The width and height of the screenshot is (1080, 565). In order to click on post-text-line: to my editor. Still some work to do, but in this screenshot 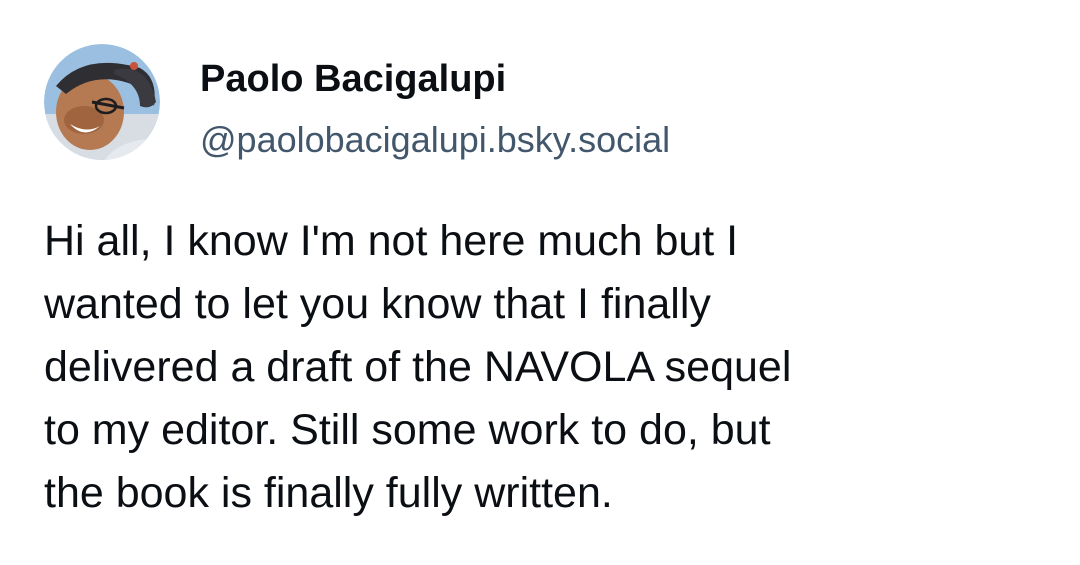, I will do `click(407, 430)`.